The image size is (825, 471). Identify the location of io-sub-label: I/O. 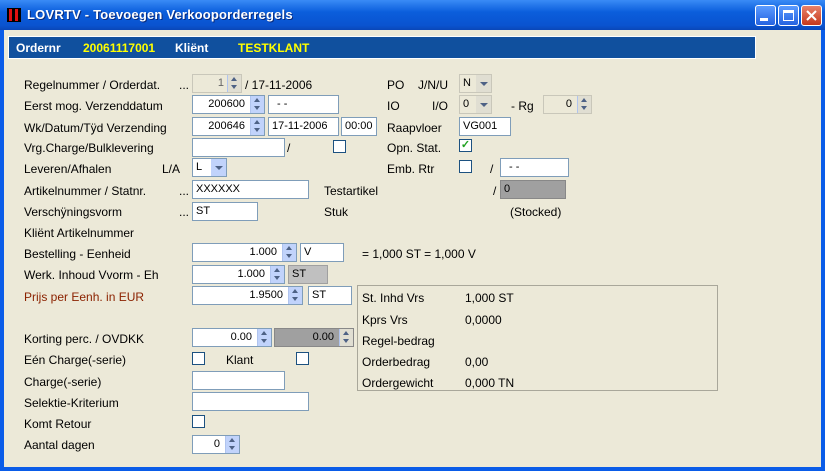
(440, 106).